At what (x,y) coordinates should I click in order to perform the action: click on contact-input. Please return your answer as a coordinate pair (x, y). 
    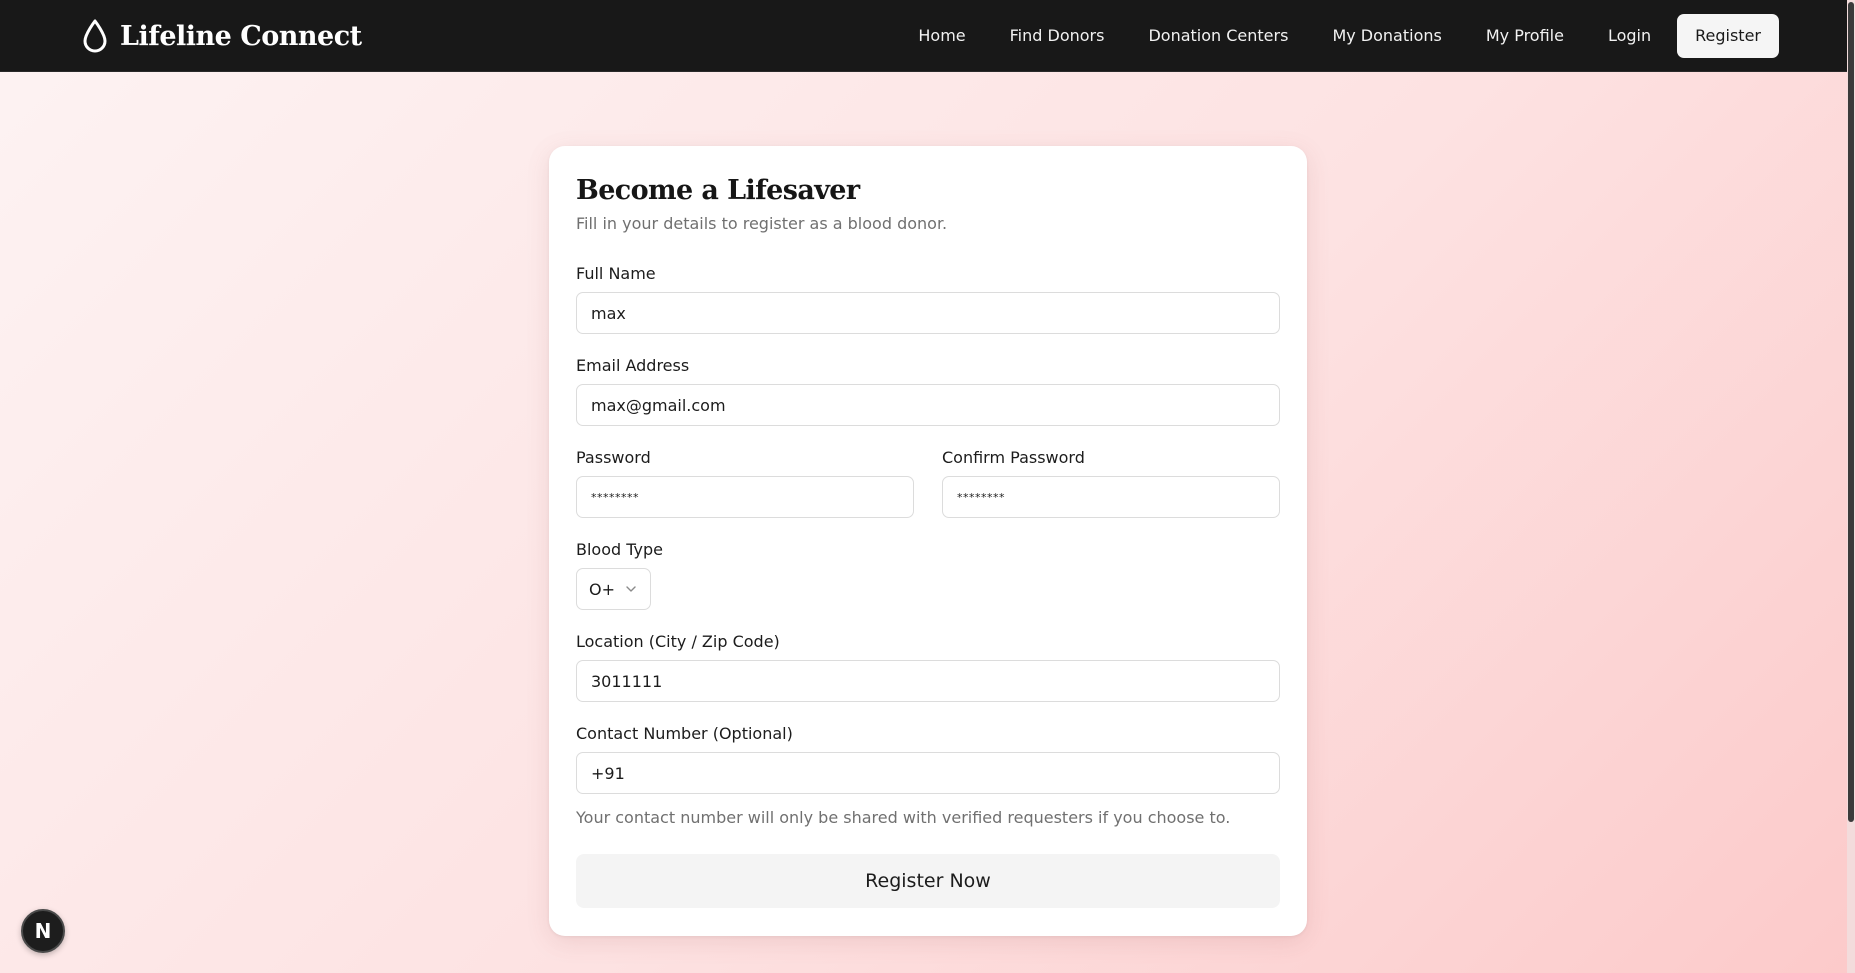
    Looking at the image, I should click on (928, 773).